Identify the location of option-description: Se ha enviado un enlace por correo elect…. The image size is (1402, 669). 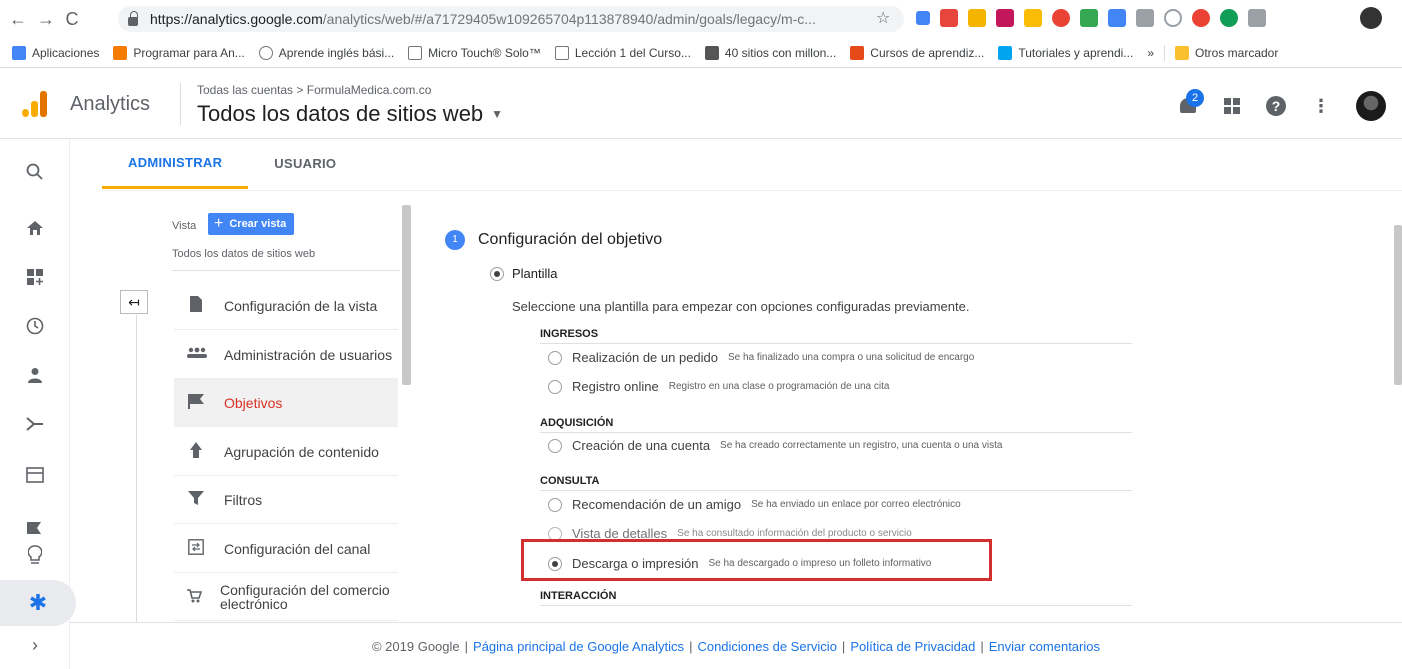
(856, 504).